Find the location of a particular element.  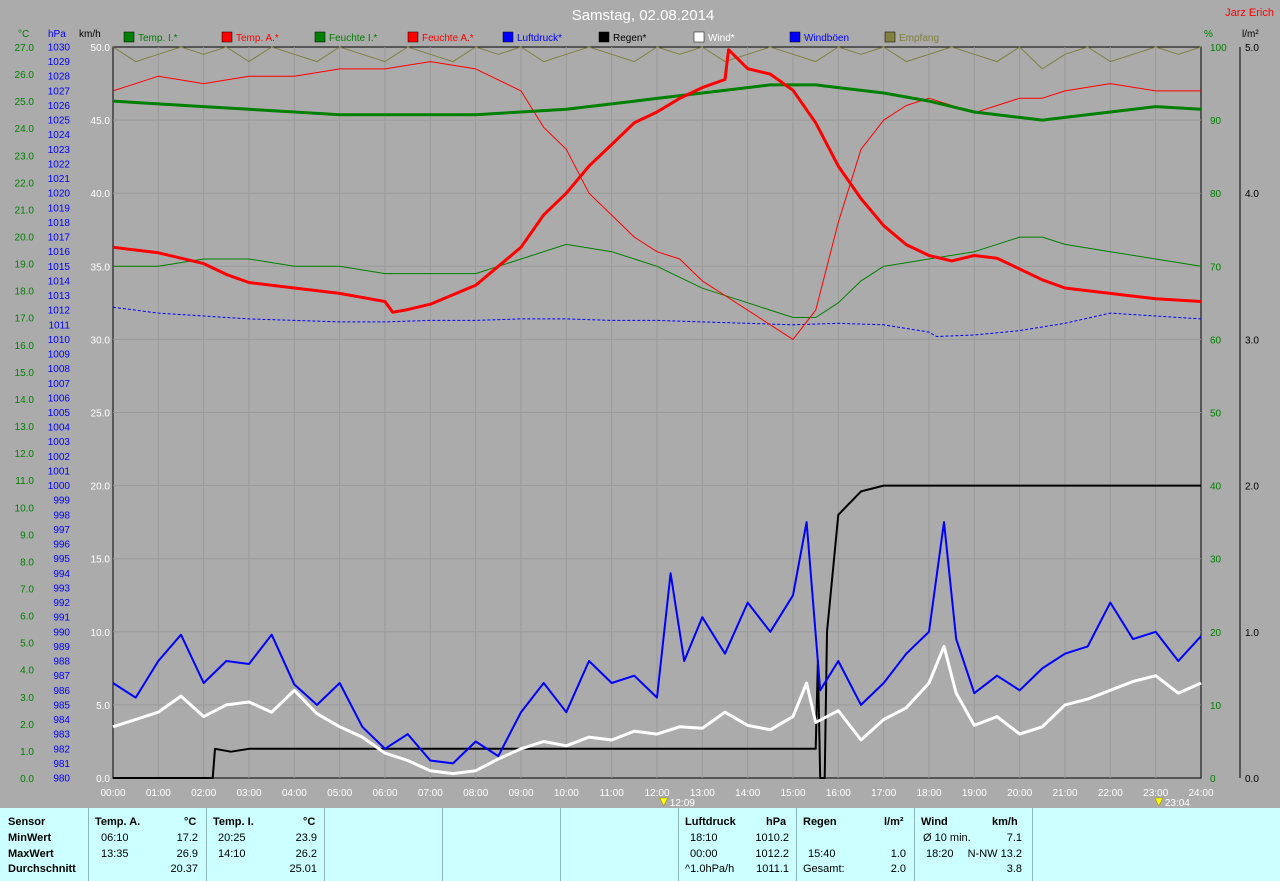

luftdruck-unit: hPa is located at coordinates (776, 822).